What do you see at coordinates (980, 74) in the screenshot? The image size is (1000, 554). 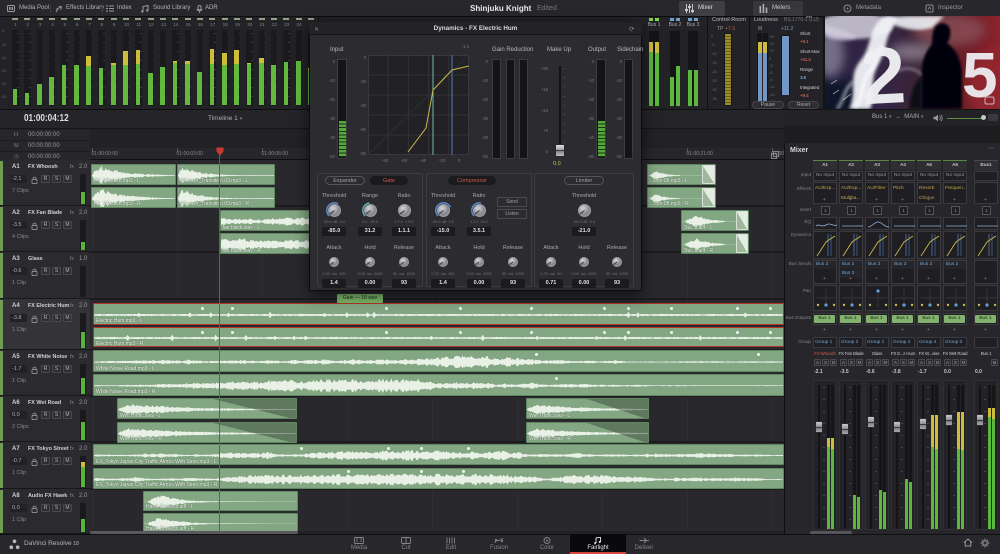 I see `svg-text: 5` at bounding box center [980, 74].